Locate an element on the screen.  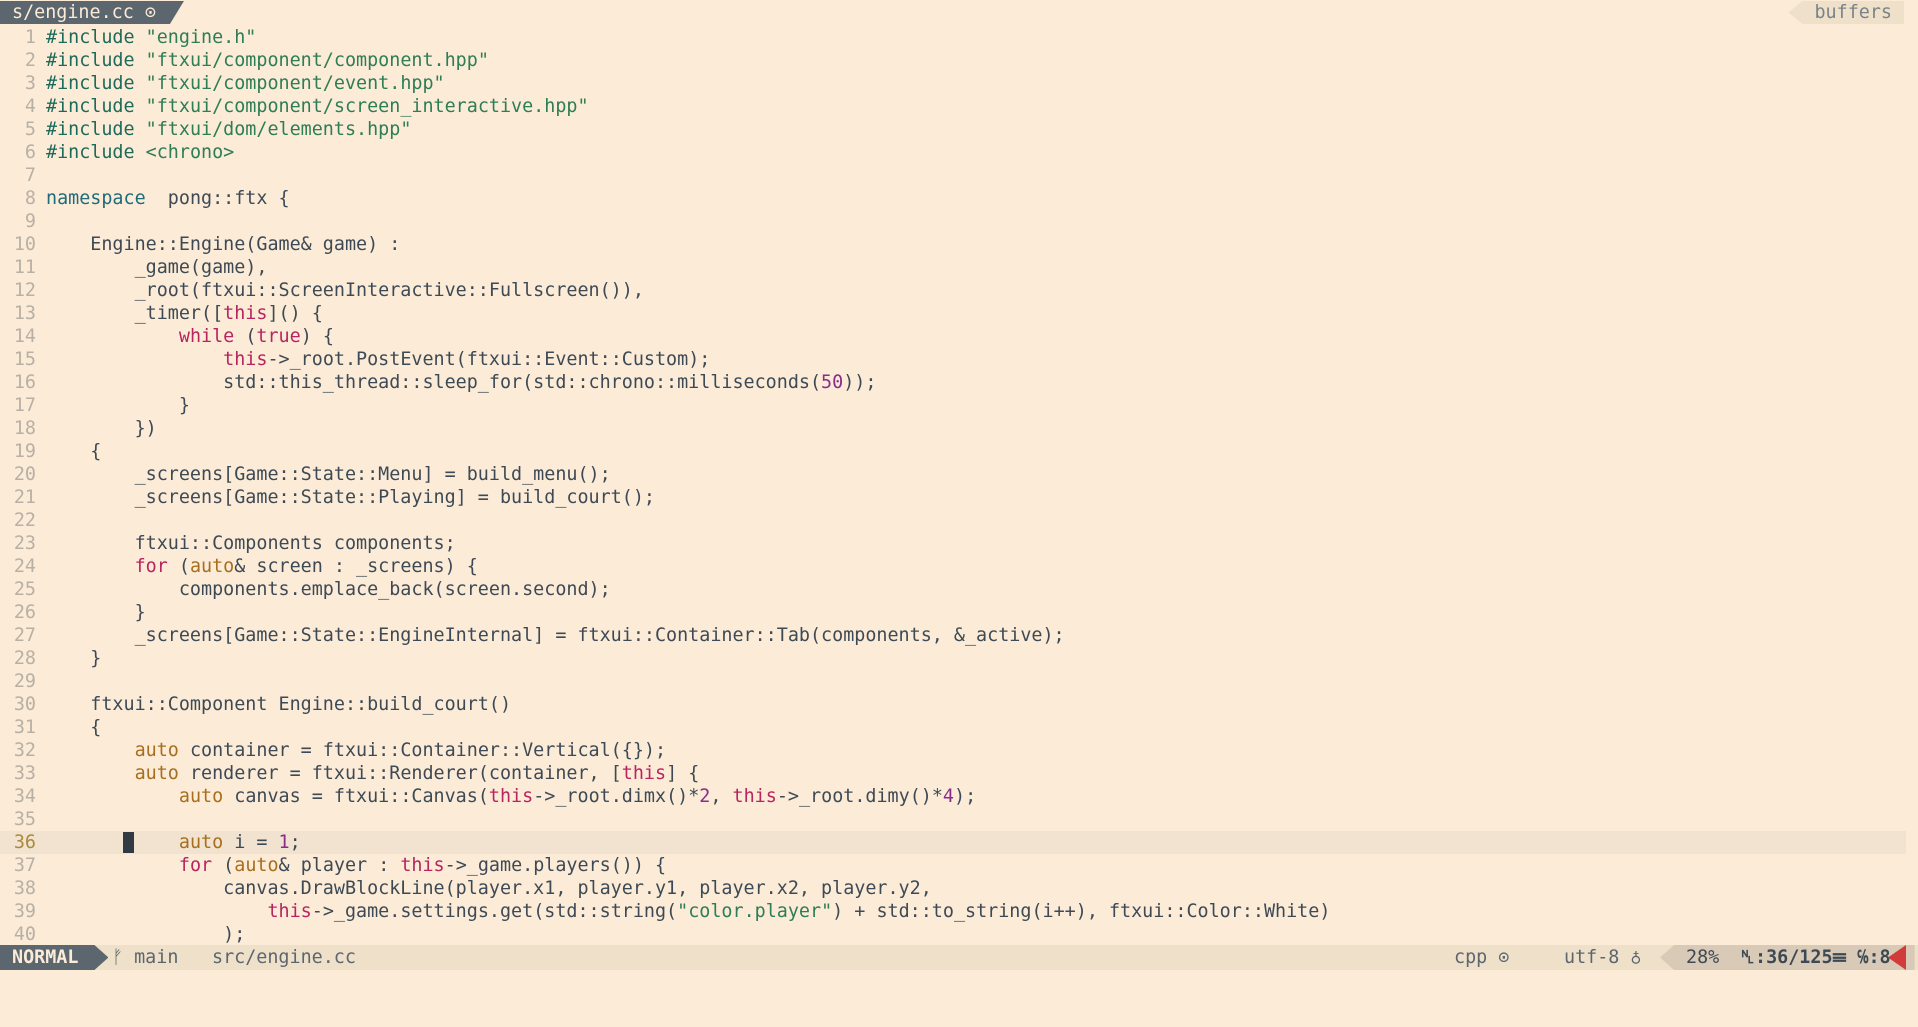
code-line: 8 namespace pong::ftx { is located at coordinates (953, 198).